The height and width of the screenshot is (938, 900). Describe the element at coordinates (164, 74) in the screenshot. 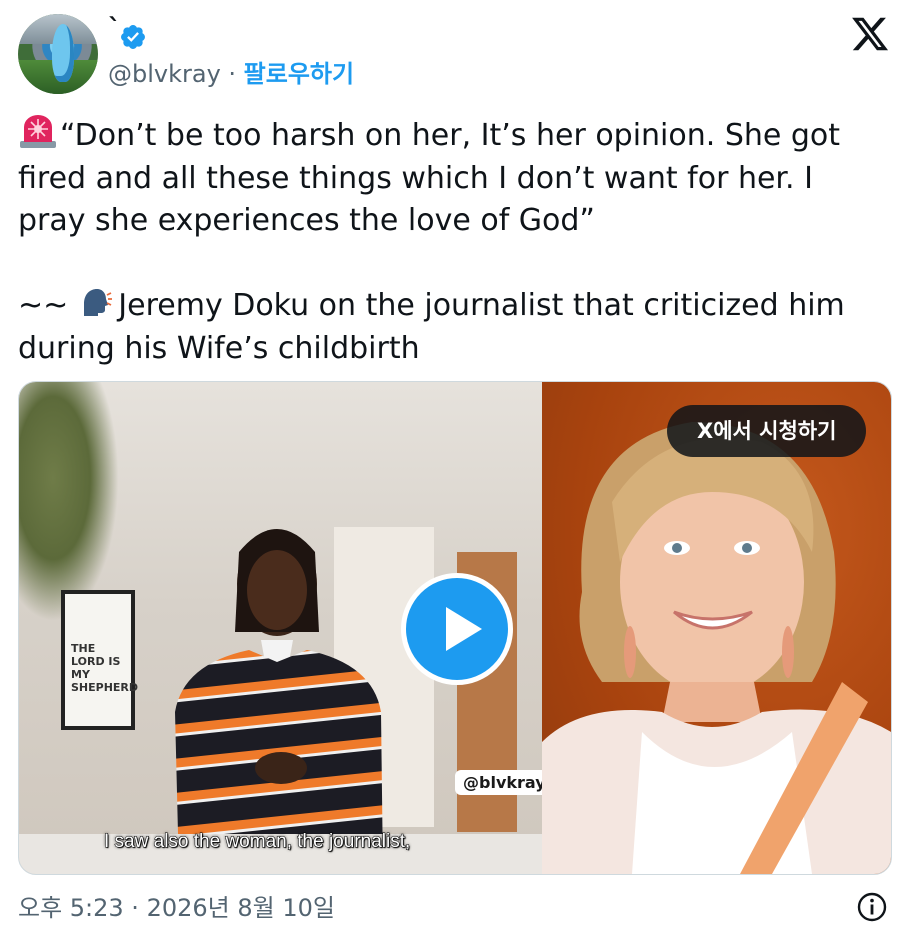

I see `author-handle: @blvkray` at that location.